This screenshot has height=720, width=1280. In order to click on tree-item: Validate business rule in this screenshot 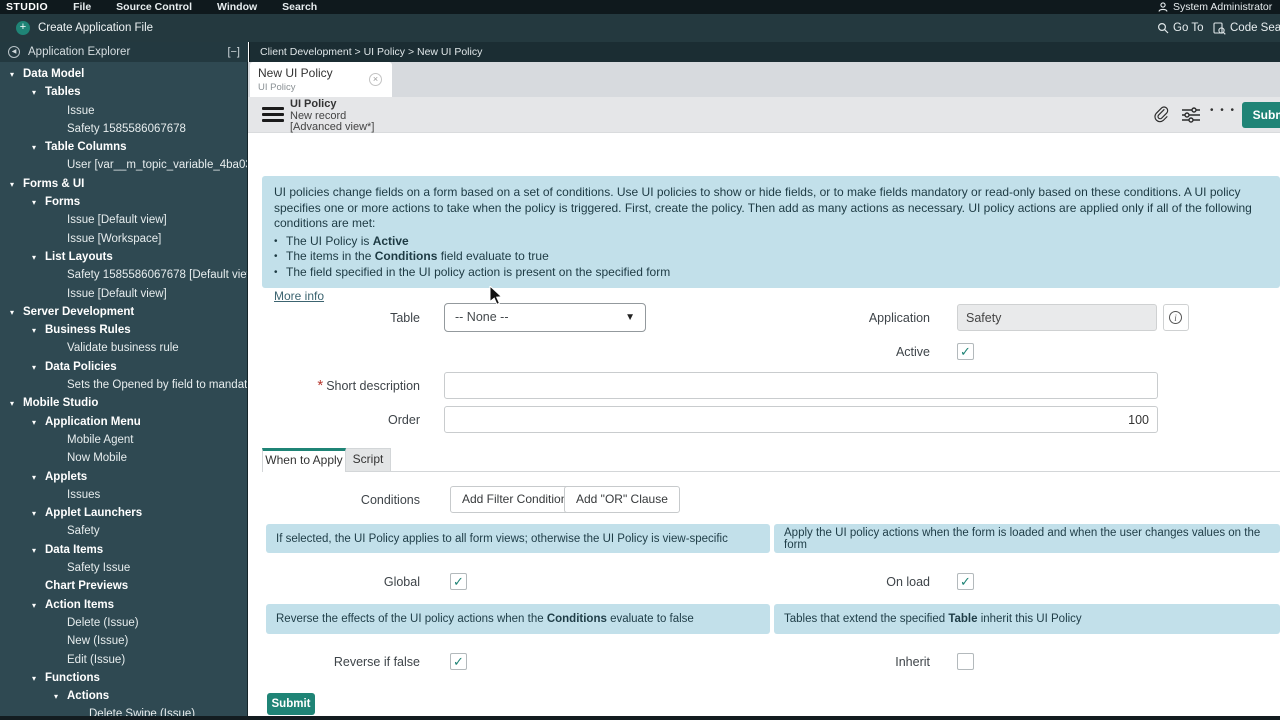, I will do `click(123, 348)`.